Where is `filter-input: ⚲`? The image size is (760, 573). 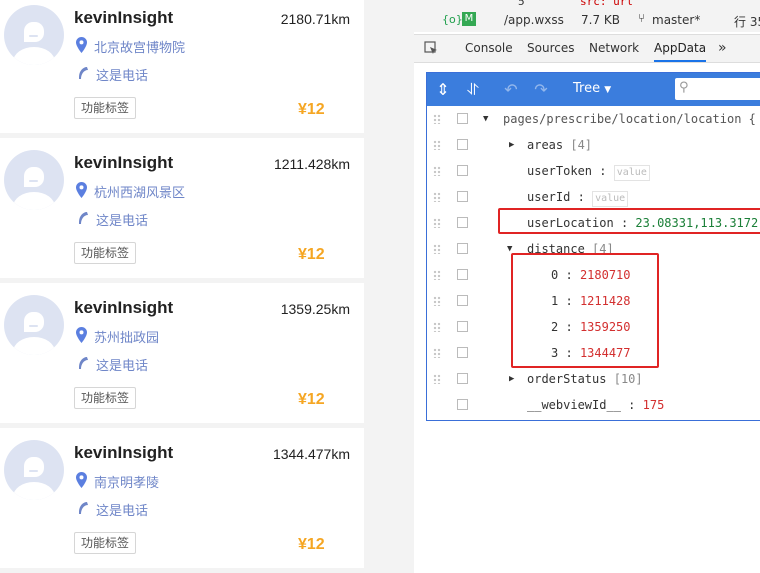 filter-input: ⚲ is located at coordinates (717, 89).